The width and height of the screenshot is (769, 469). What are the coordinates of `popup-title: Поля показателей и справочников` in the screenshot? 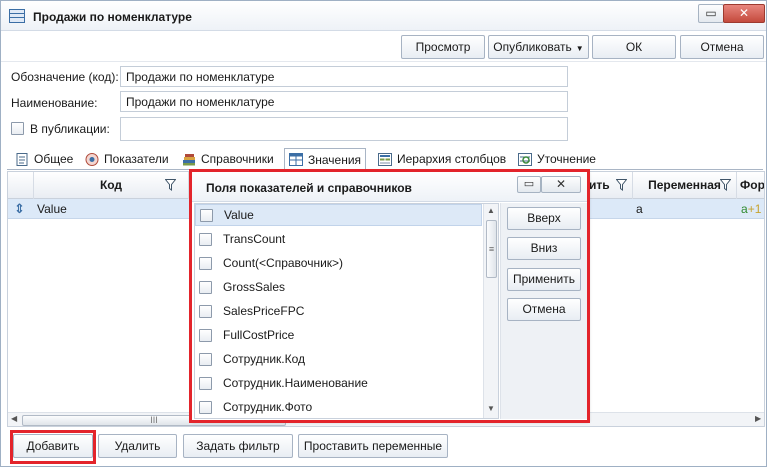 It's located at (309, 188).